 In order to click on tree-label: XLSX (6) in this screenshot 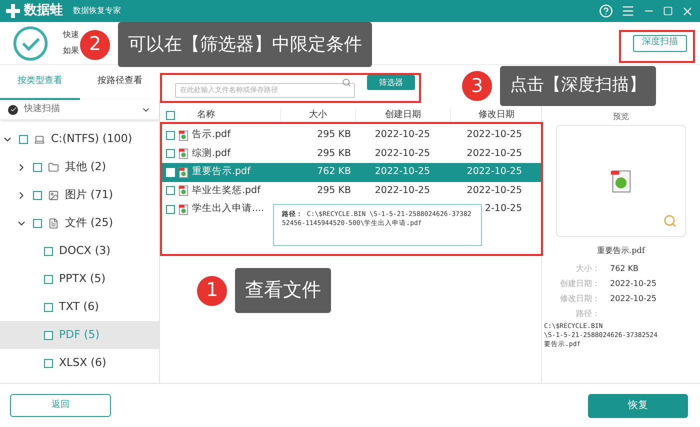, I will do `click(82, 362)`.